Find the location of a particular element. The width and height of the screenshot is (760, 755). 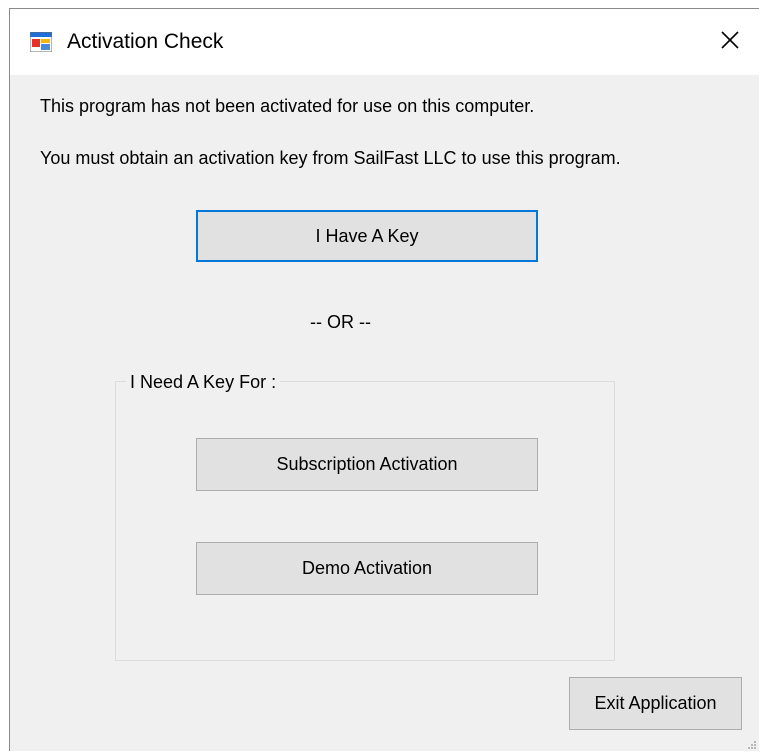

resize-grip-icon is located at coordinates (751, 743).